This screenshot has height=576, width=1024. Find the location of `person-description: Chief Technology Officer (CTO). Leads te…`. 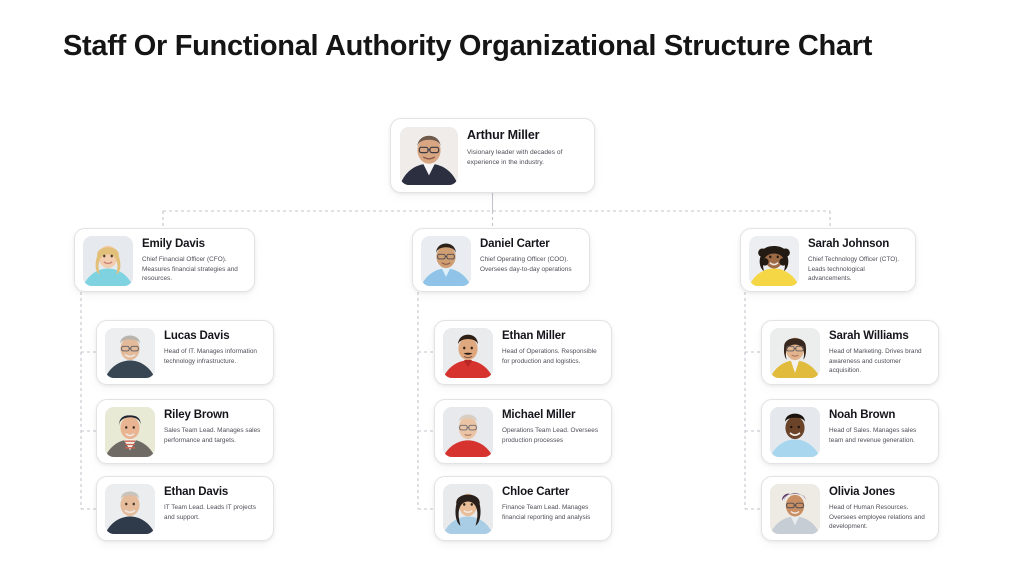

person-description: Chief Technology Officer (CTO). Leads te… is located at coordinates (854, 269).